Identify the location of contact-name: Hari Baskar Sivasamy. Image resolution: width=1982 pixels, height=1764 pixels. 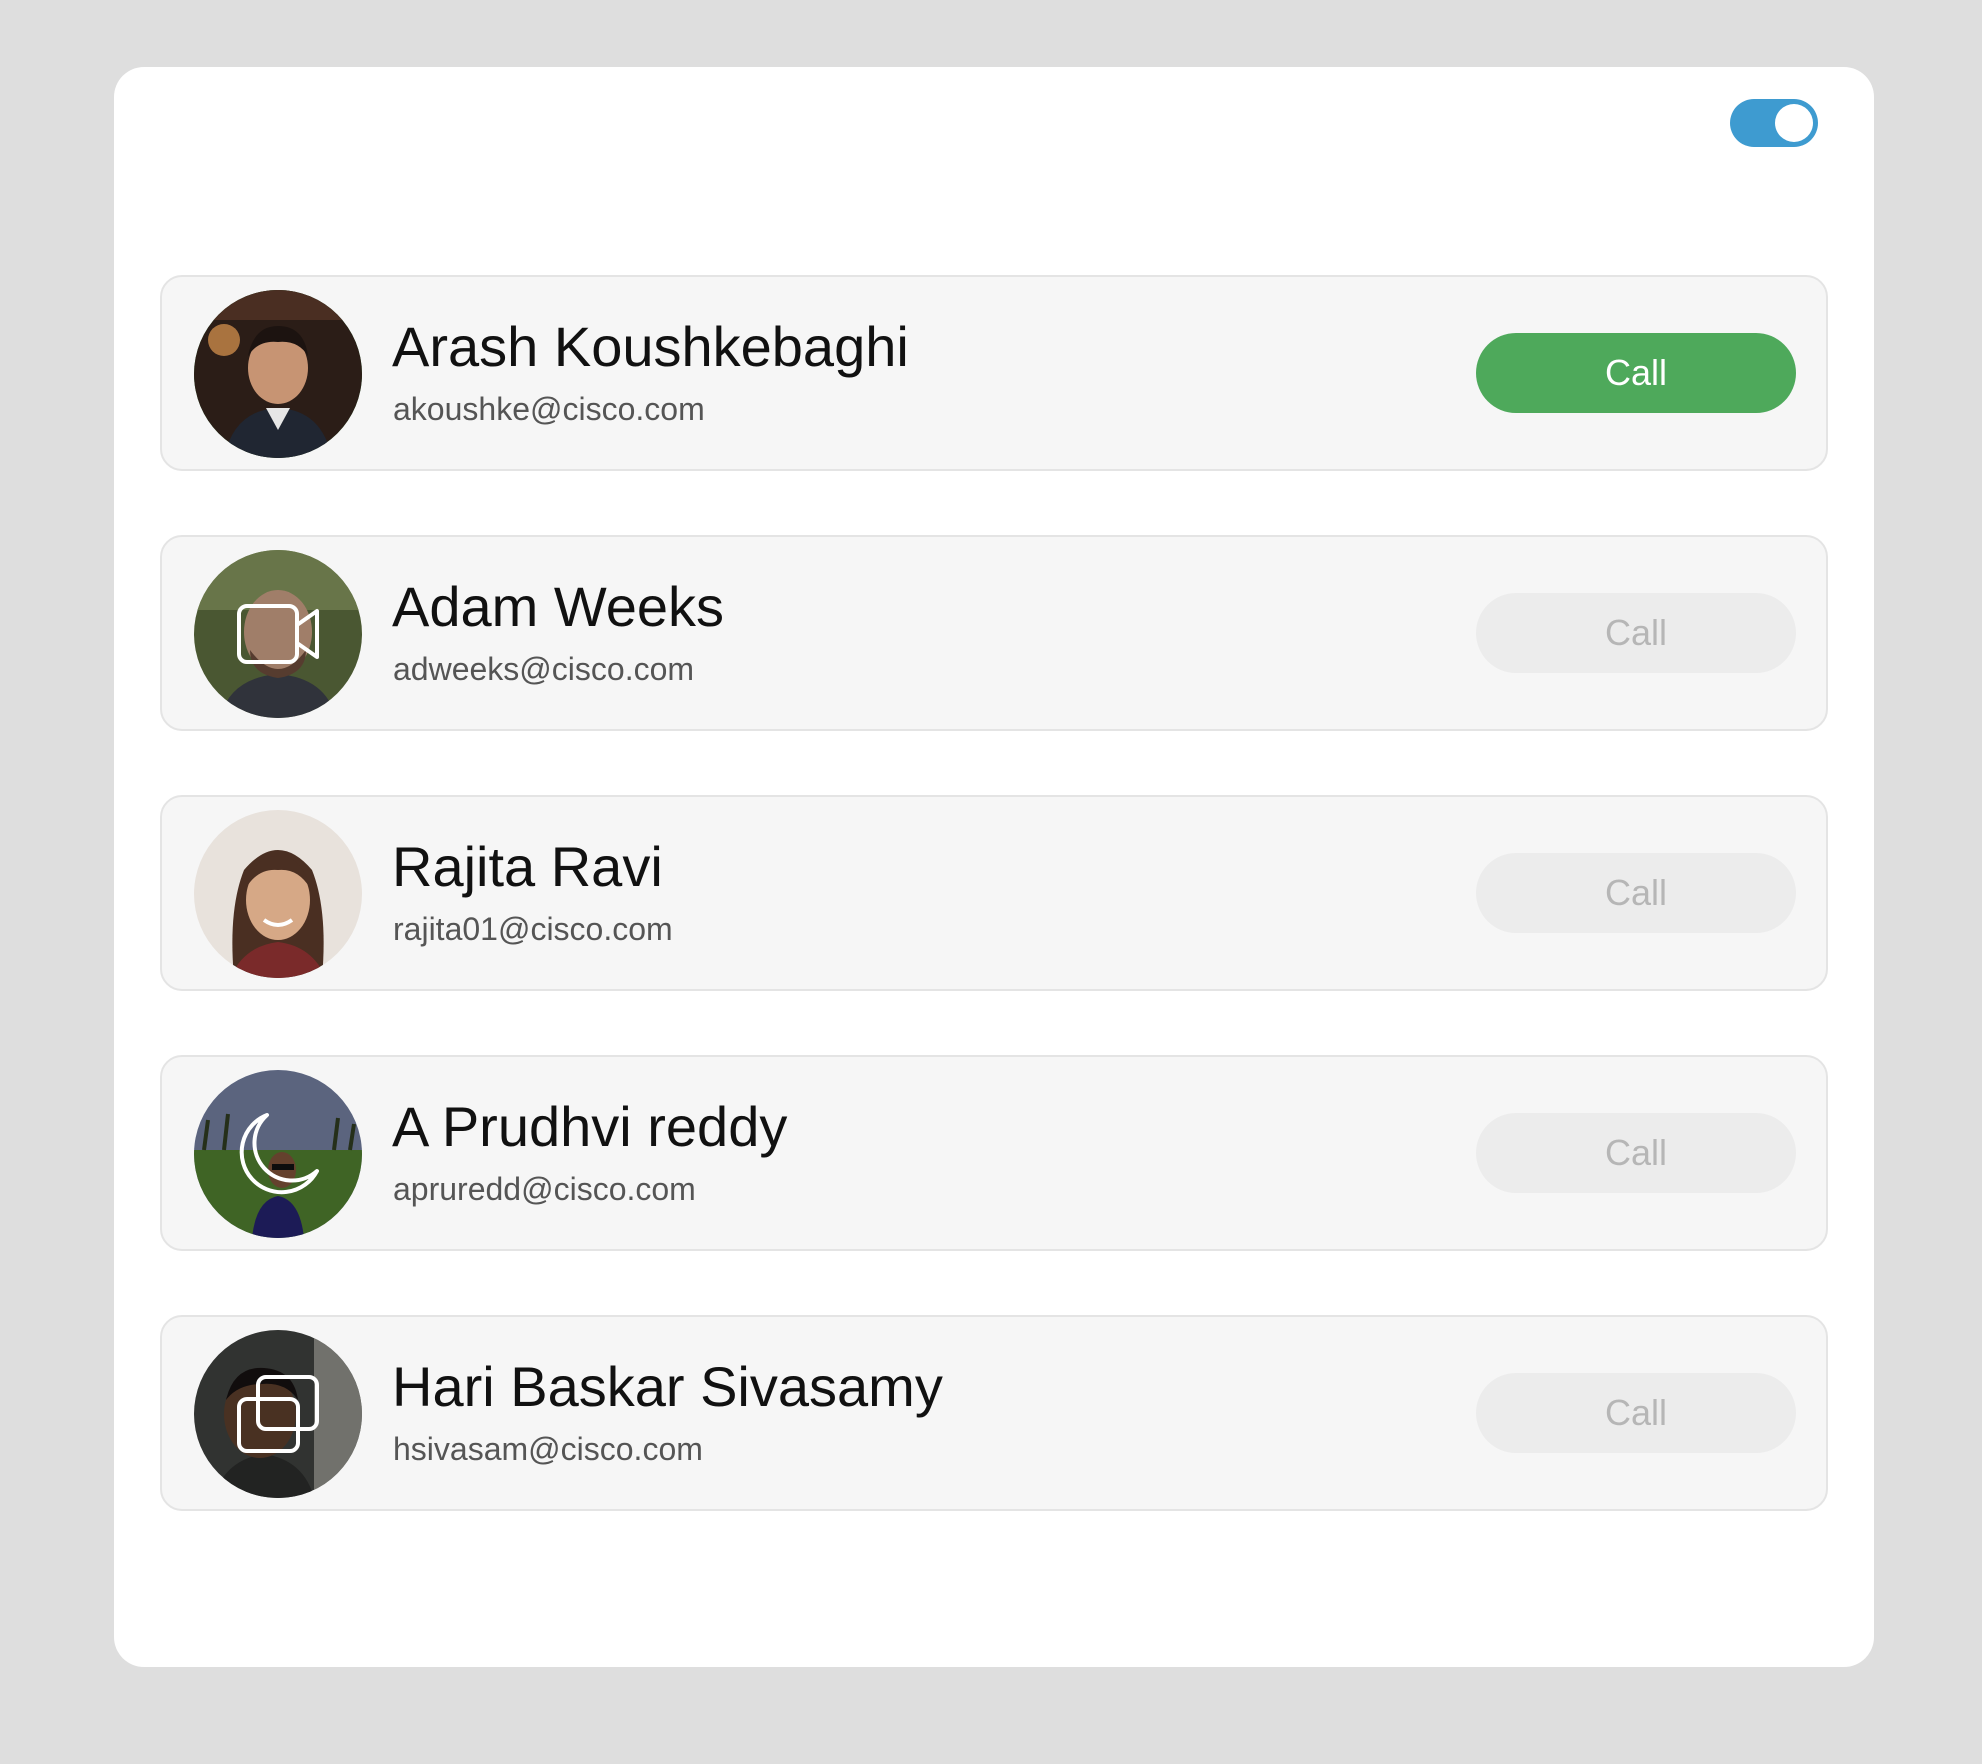
(667, 1386).